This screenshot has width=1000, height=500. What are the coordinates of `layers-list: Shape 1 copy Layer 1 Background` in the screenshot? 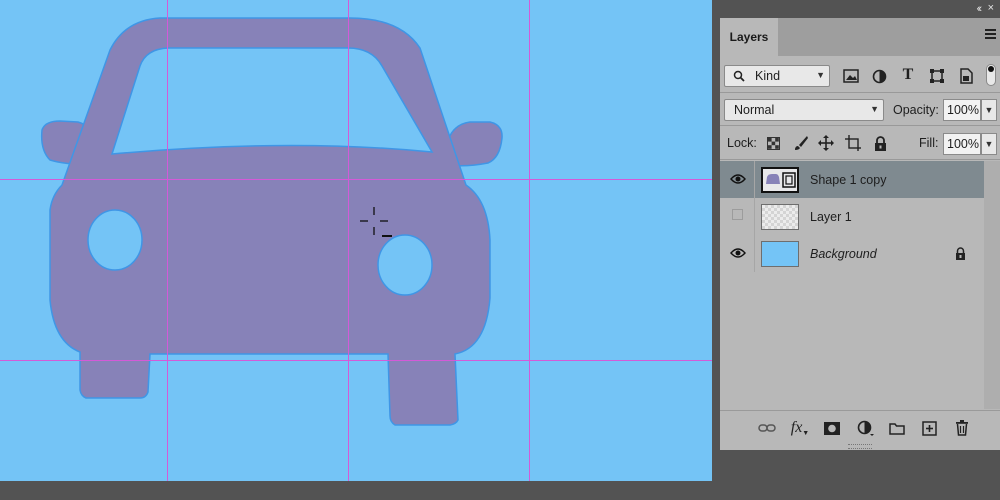 It's located at (860, 216).